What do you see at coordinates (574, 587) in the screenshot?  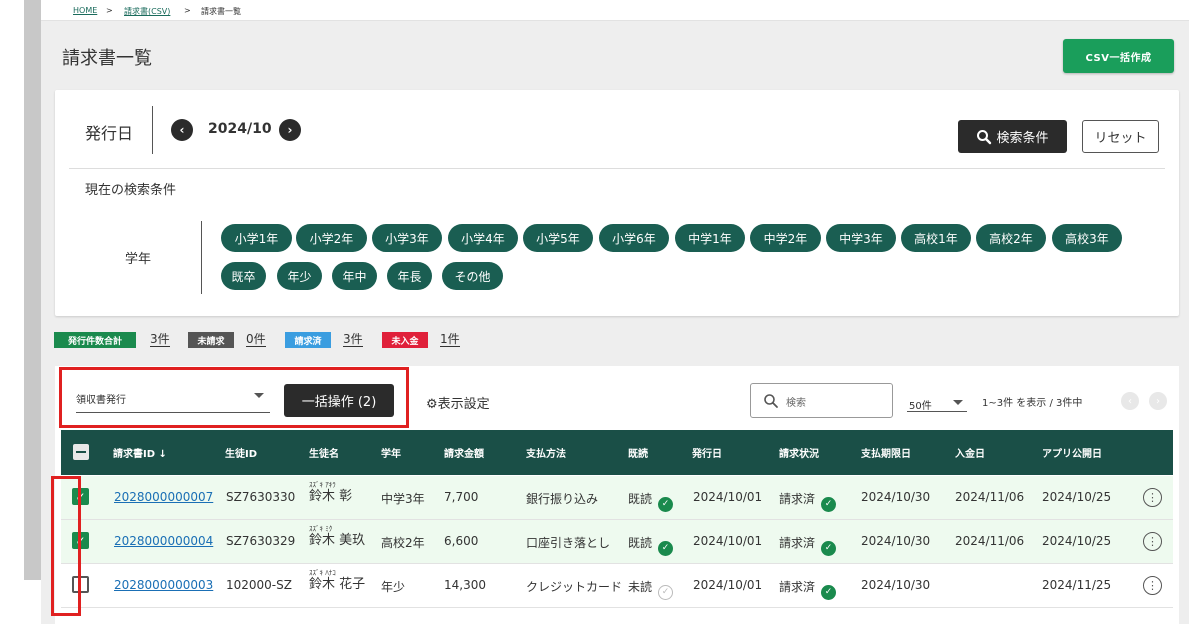 I see `payment-method: クレジットカード` at bounding box center [574, 587].